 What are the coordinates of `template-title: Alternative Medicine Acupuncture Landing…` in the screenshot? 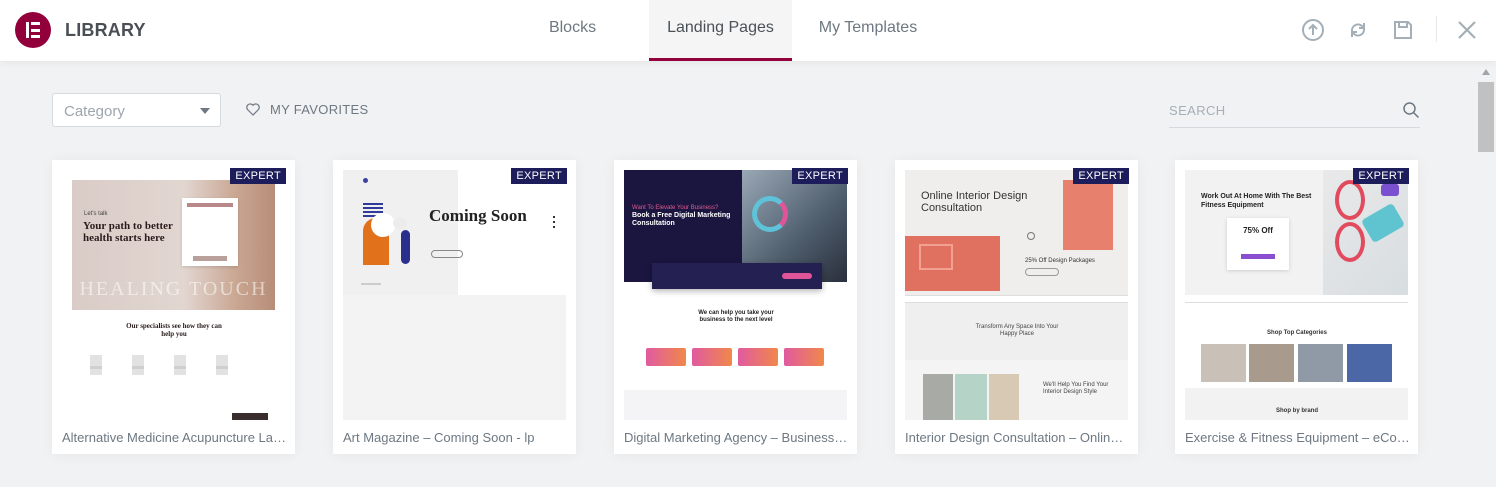 It's located at (174, 437).